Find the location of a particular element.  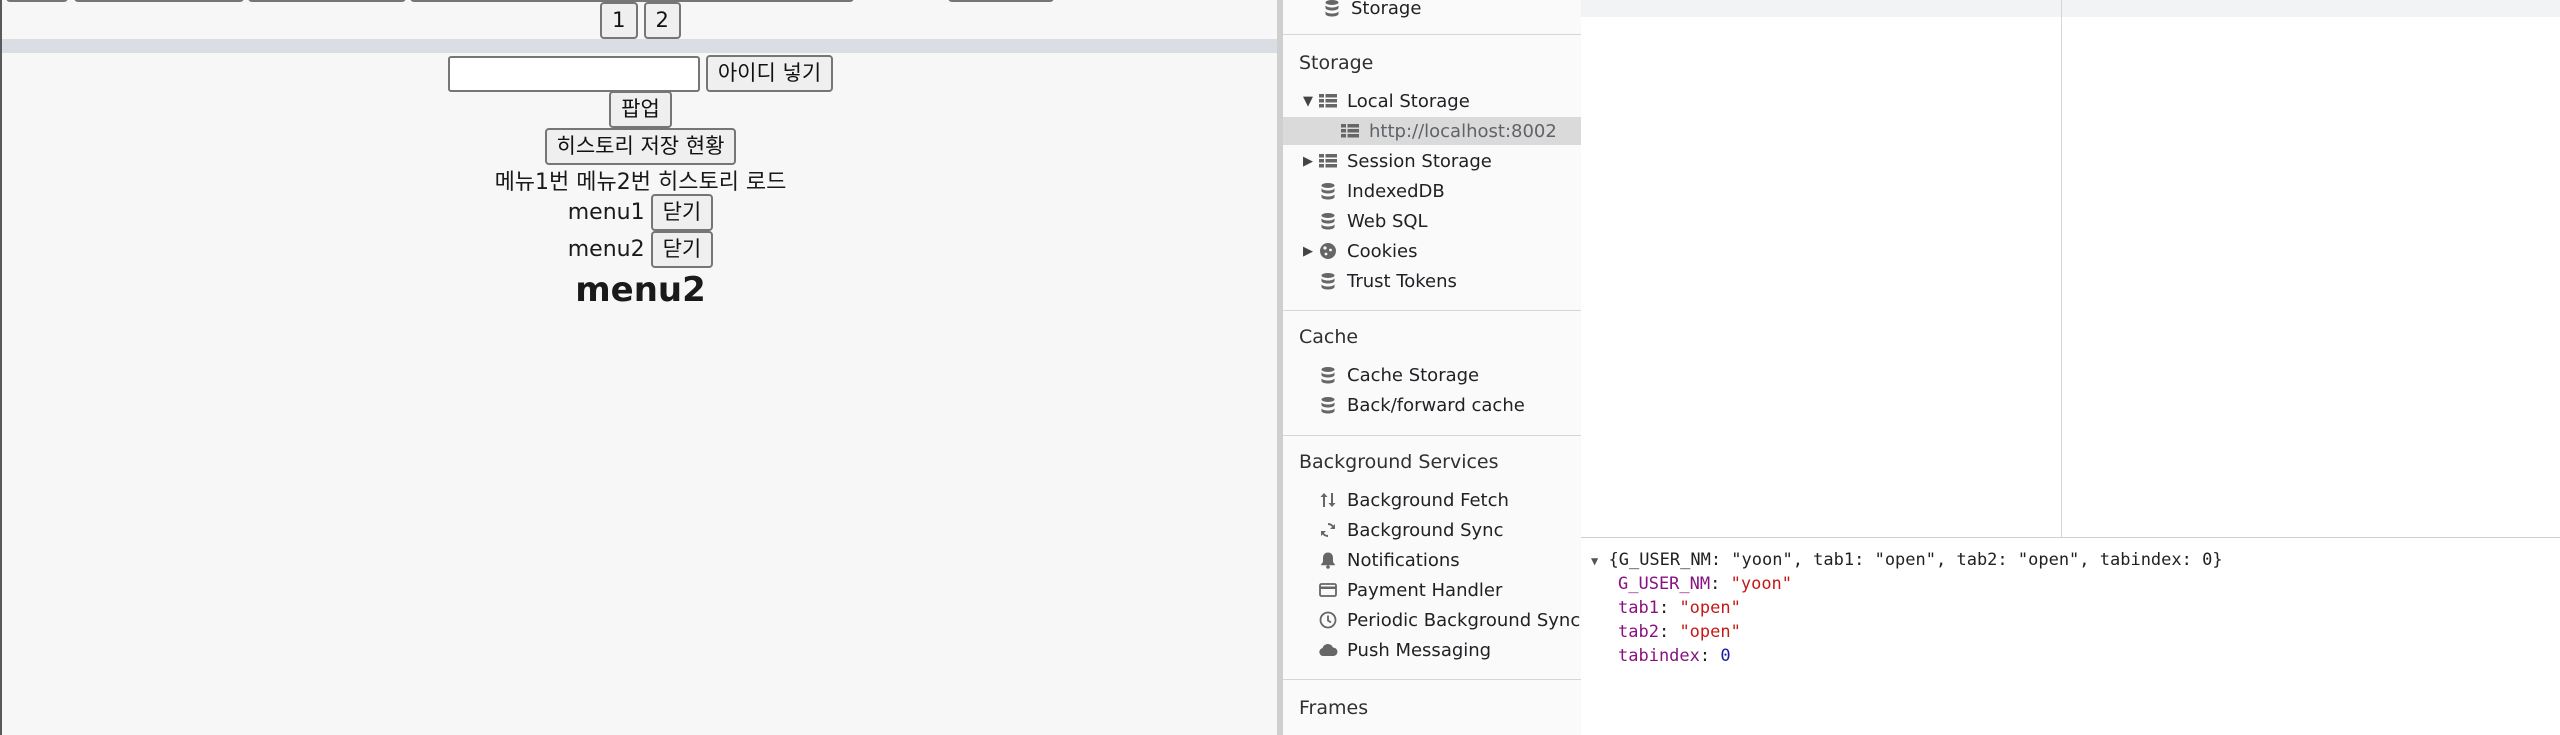

sidebar-item-cache-storage: Cache Storage is located at coordinates (1432, 375).